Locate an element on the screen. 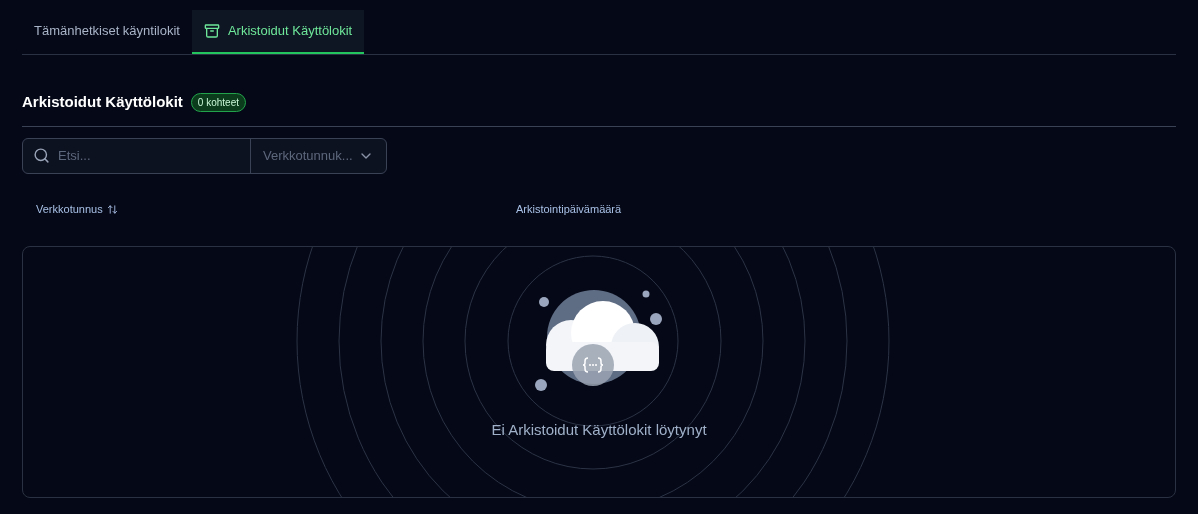  column-header: Verkkotunnus is located at coordinates (77, 209).